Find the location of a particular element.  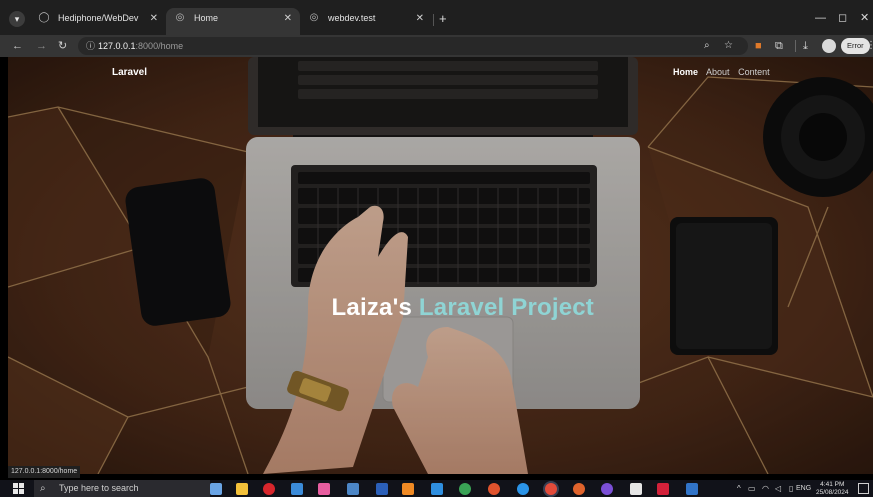

word-icon is located at coordinates (382, 489).